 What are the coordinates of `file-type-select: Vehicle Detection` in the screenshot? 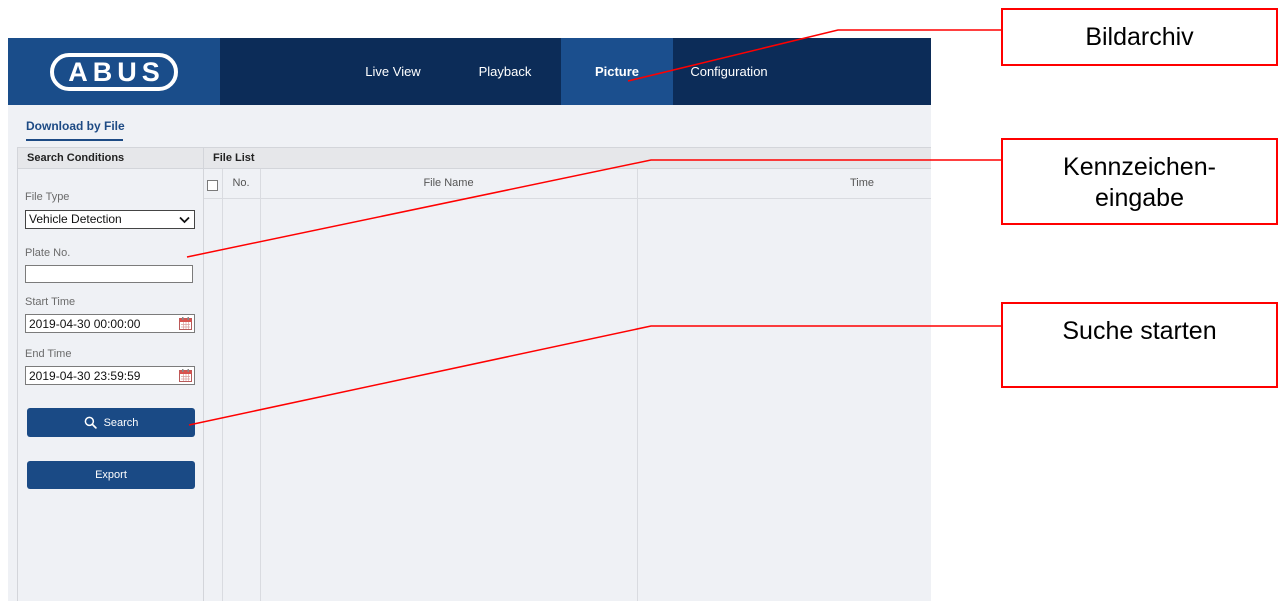 It's located at (110, 219).